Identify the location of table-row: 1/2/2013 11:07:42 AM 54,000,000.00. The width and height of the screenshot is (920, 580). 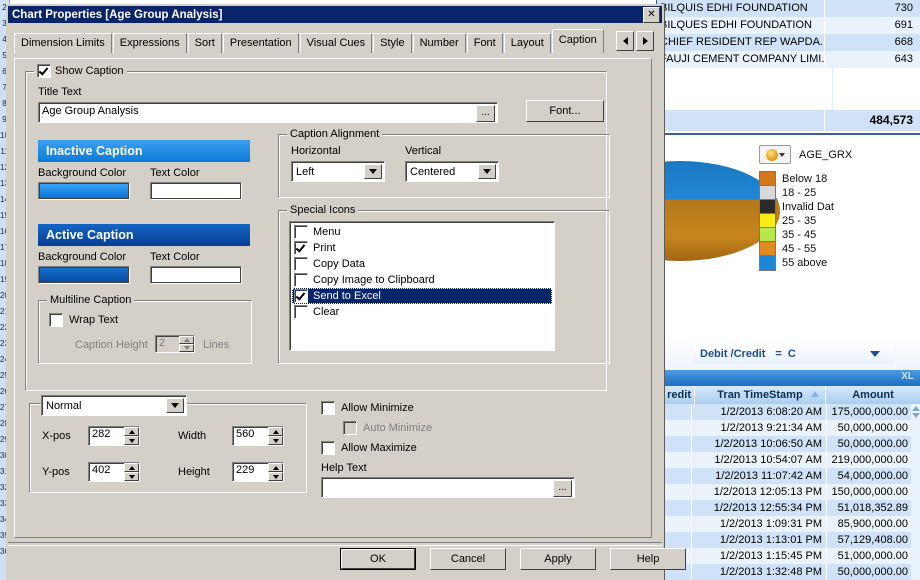
(788, 476).